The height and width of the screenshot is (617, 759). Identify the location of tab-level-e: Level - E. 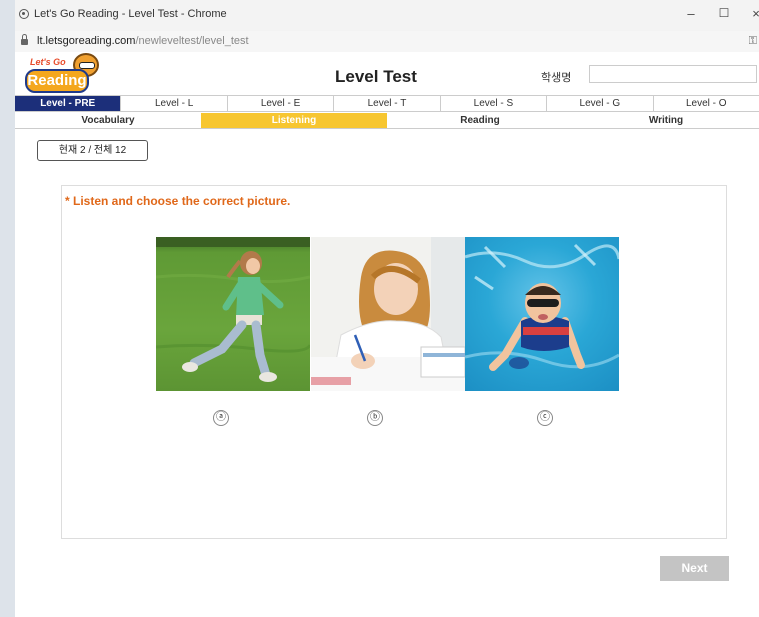
(281, 103).